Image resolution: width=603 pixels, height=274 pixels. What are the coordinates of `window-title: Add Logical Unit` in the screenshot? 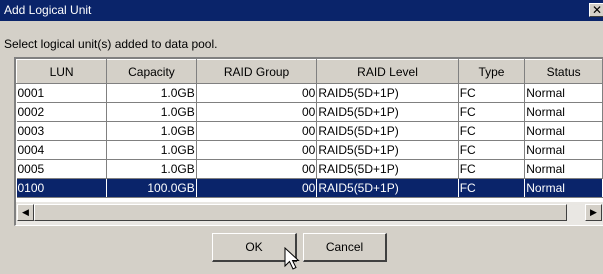 It's located at (48, 10).